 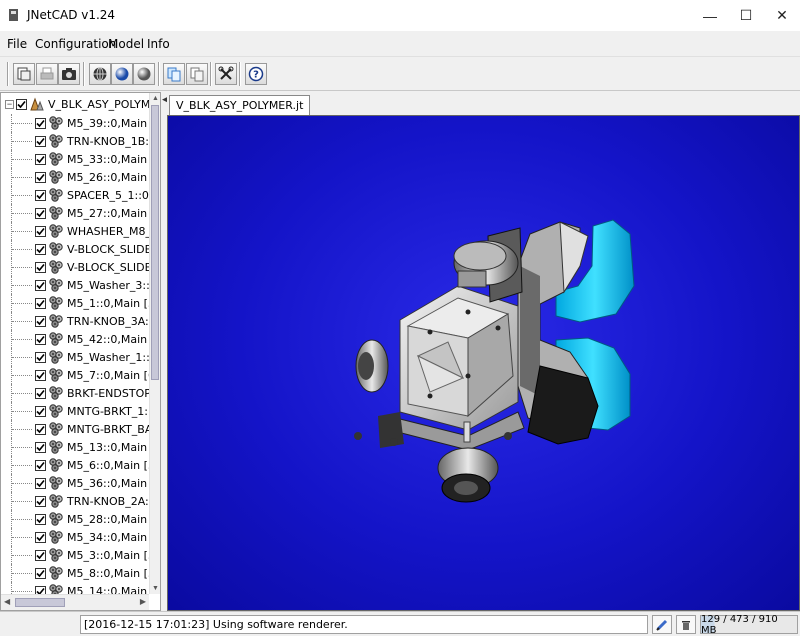 I want to click on print-button, so click(x=47, y=74).